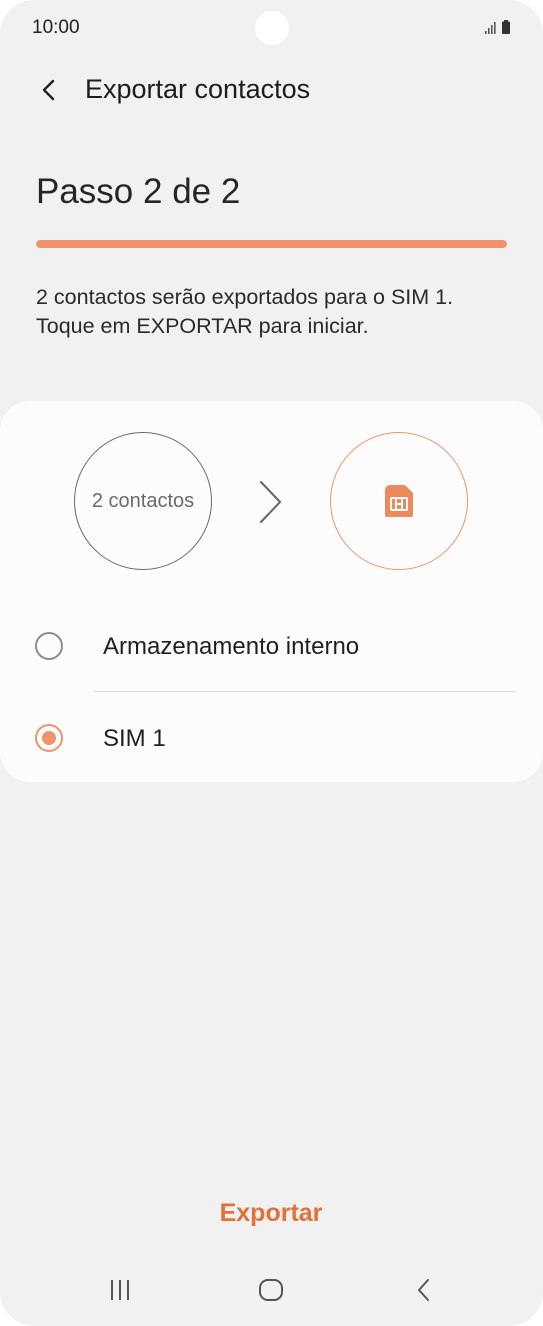 This screenshot has width=543, height=1326. What do you see at coordinates (506, 27) in the screenshot?
I see `battery-icon` at bounding box center [506, 27].